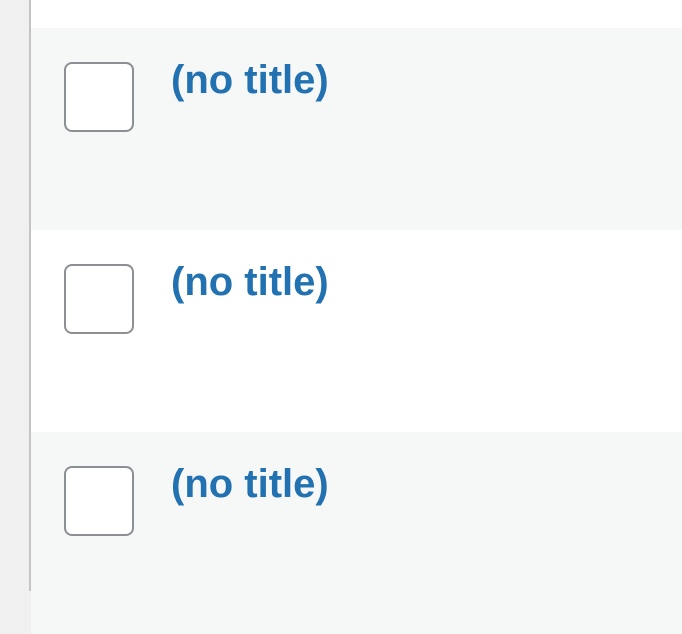 This screenshot has height=634, width=682. I want to click on admin-sidebar-edge, so click(14, 295).